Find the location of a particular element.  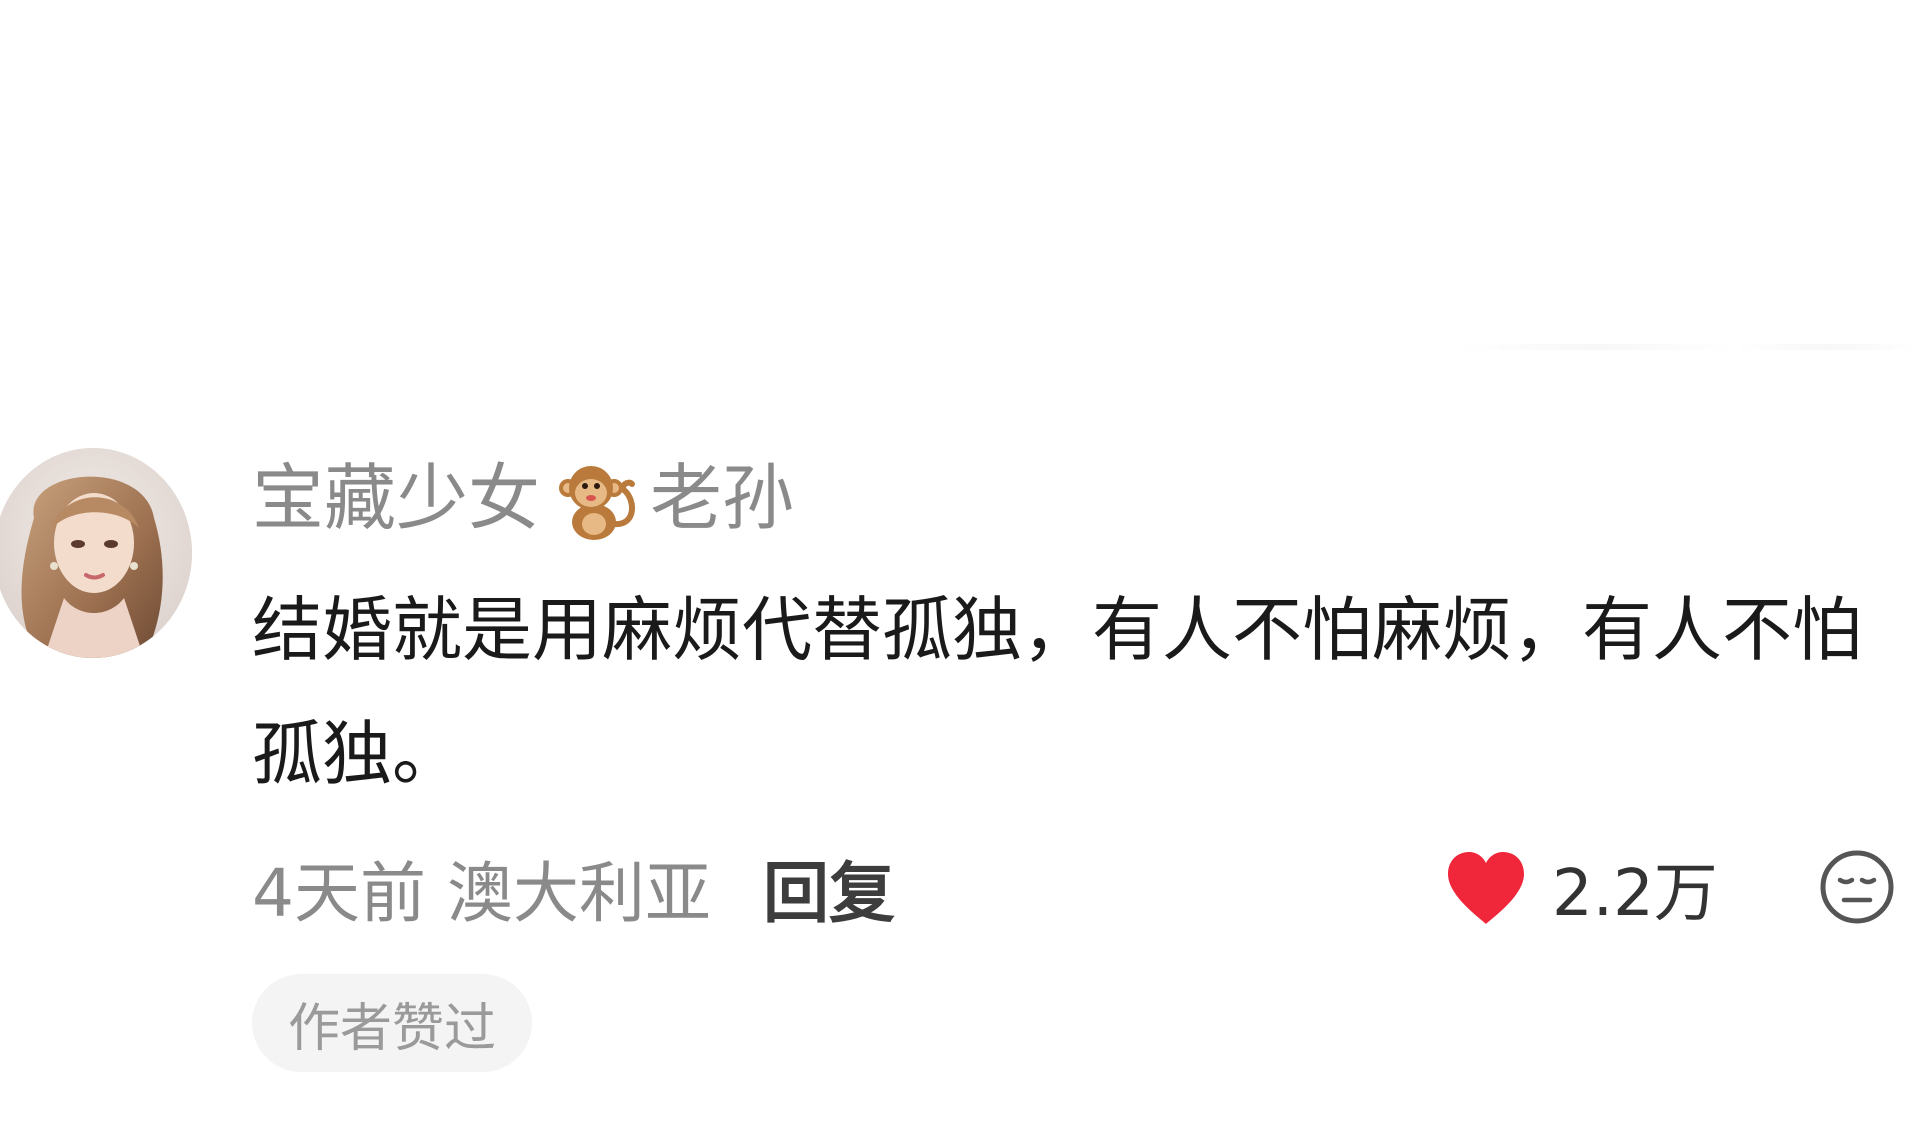

monkey-emoji-icon is located at coordinates (597, 503).